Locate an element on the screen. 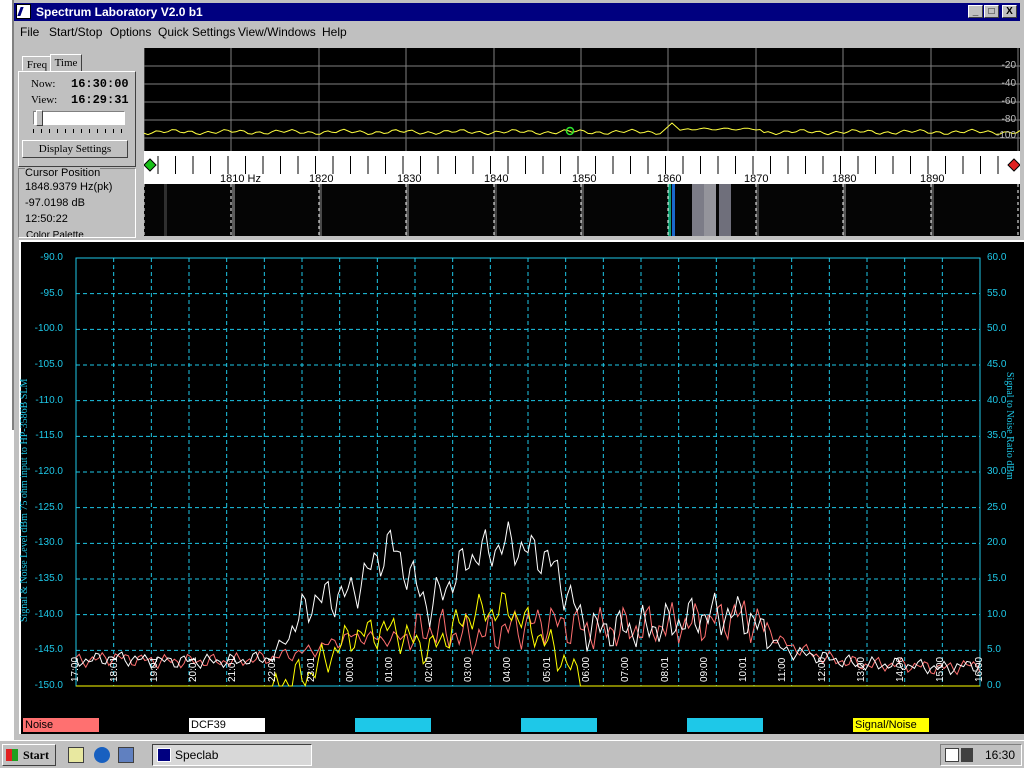  right-tick-label: 5.0 is located at coordinates (994, 650).